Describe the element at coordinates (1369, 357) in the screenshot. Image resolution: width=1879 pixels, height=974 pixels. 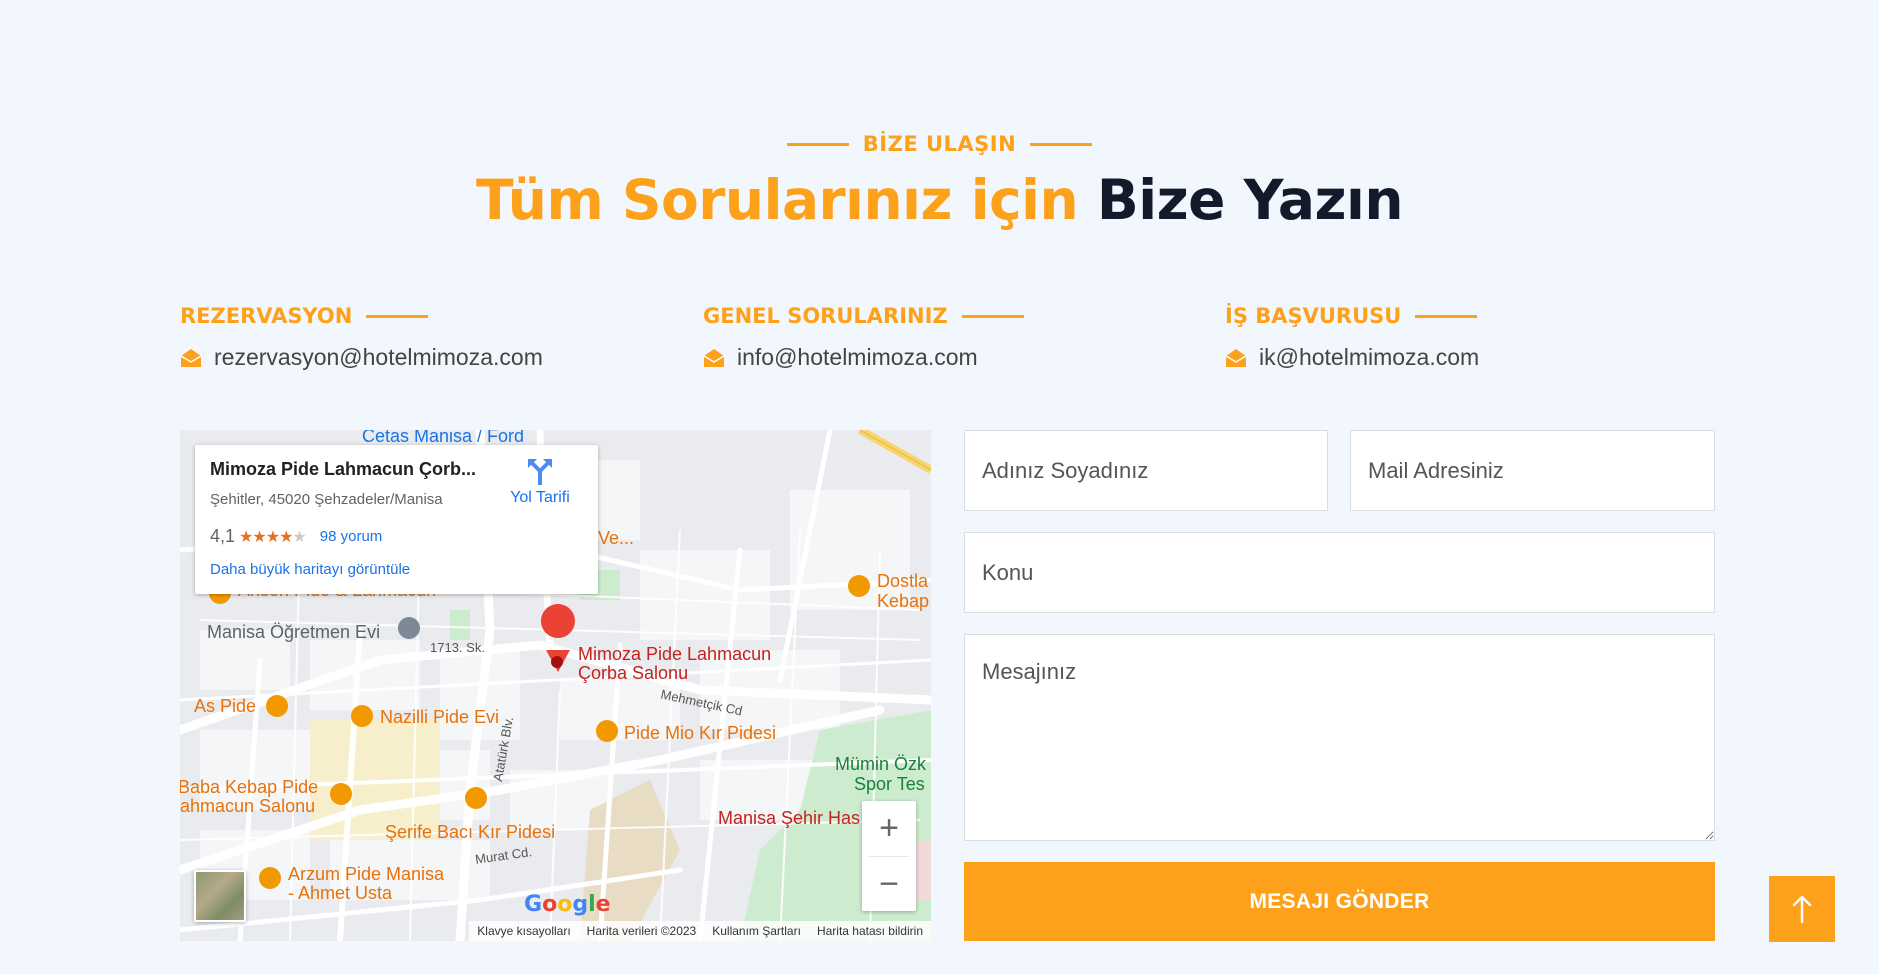
I see `contact-email-link: ik@hotelmimoza.com` at that location.